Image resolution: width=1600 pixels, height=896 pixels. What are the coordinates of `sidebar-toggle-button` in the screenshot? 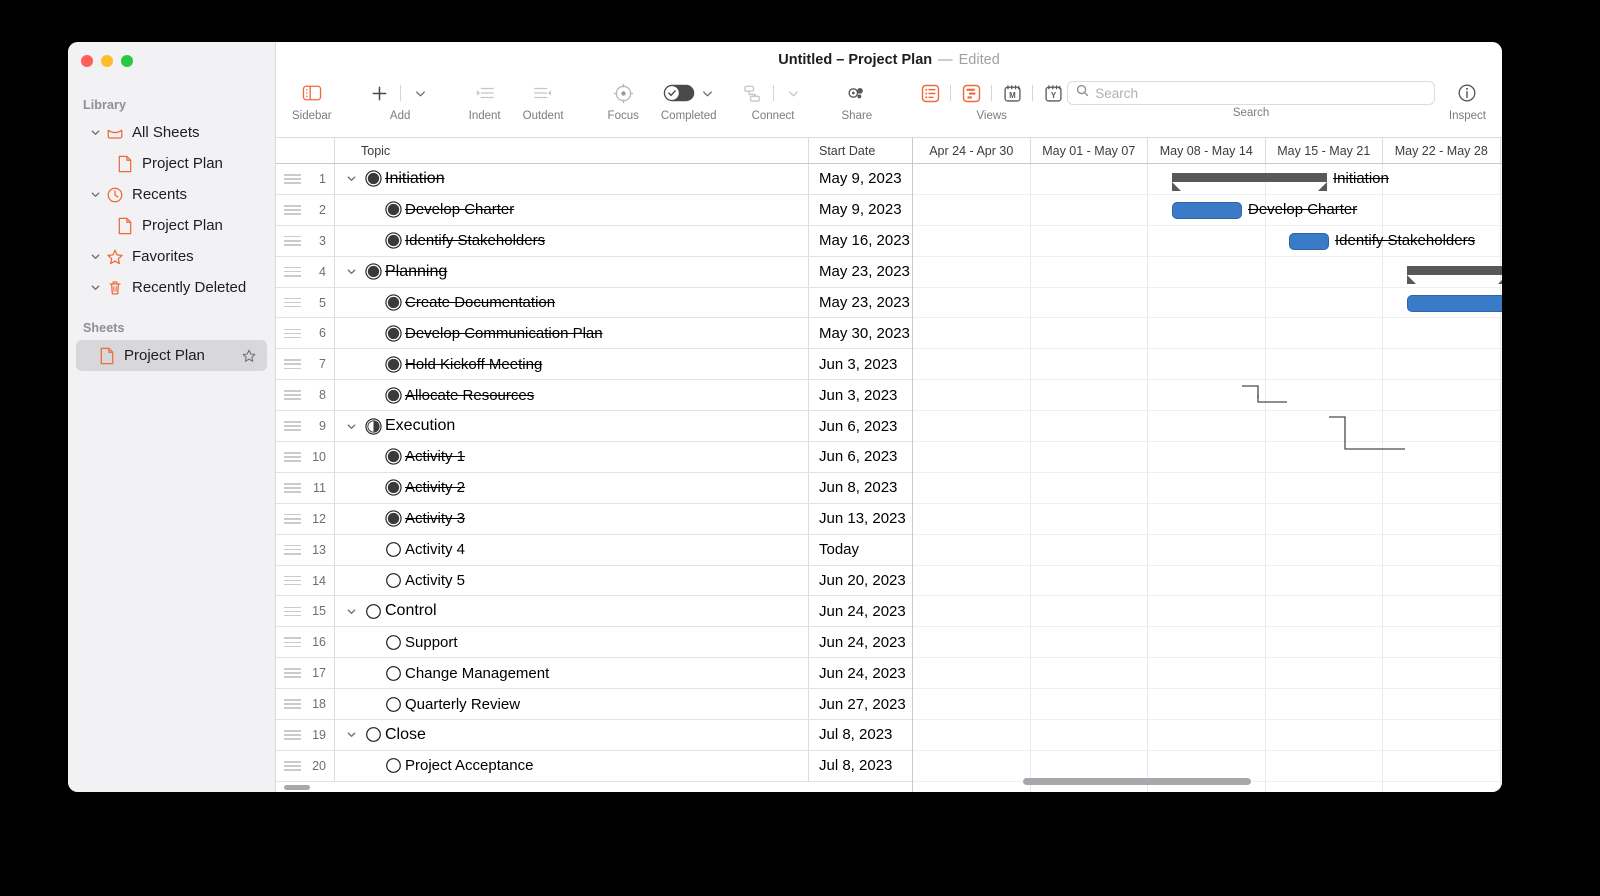 It's located at (312, 93).